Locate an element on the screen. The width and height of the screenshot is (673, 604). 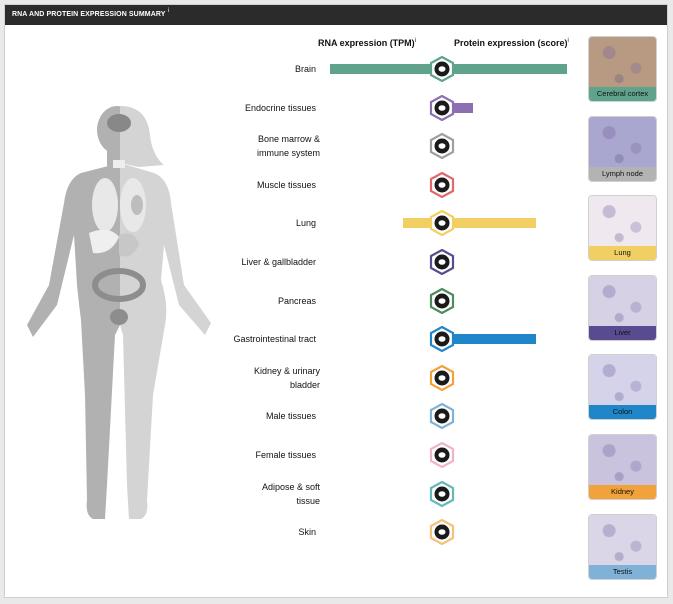
protein-column-header: Protein expression (score)i is located at coordinates (511, 43).